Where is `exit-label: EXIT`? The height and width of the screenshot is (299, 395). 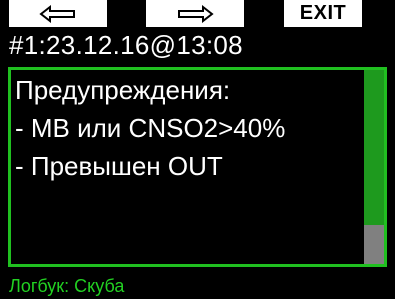 exit-label: EXIT is located at coordinates (323, 13).